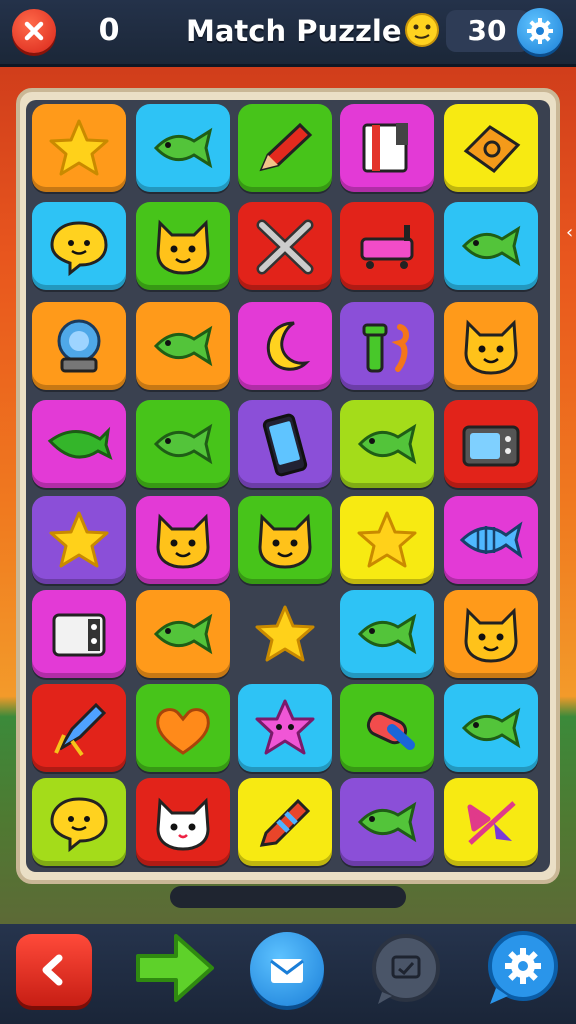 Image resolution: width=576 pixels, height=1024 pixels. I want to click on back-arrow-icon, so click(52, 970).